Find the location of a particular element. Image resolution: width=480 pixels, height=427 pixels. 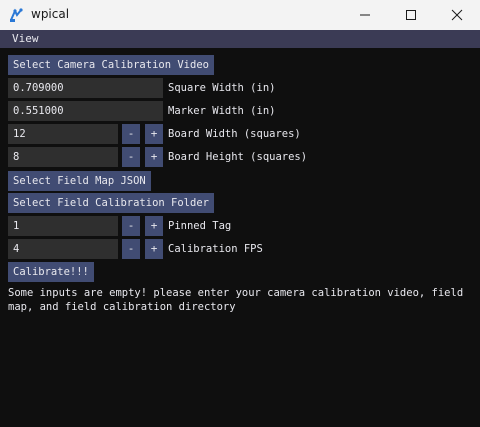

minimize-icon is located at coordinates (365, 15).